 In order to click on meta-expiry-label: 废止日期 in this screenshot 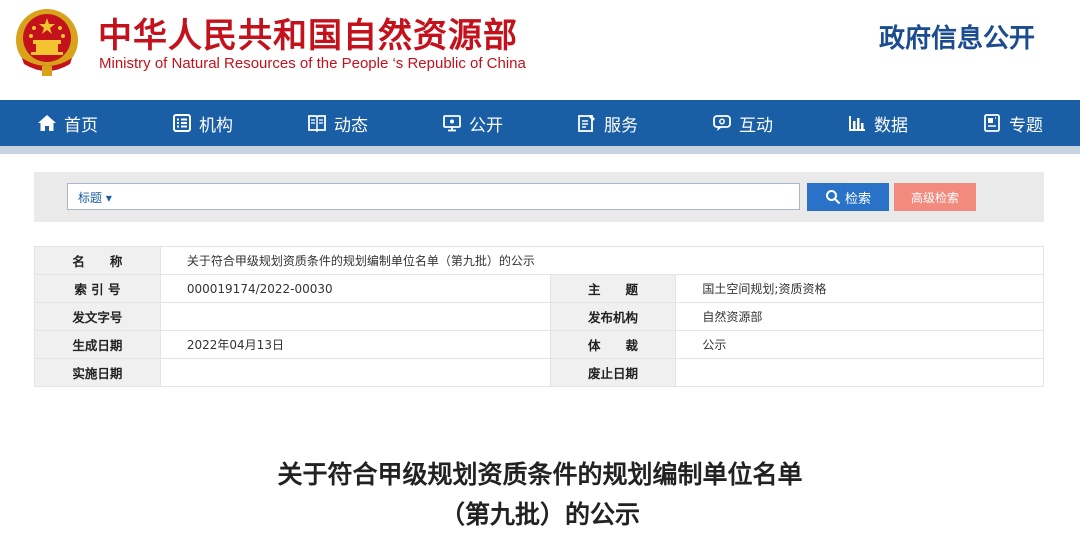, I will do `click(613, 372)`.